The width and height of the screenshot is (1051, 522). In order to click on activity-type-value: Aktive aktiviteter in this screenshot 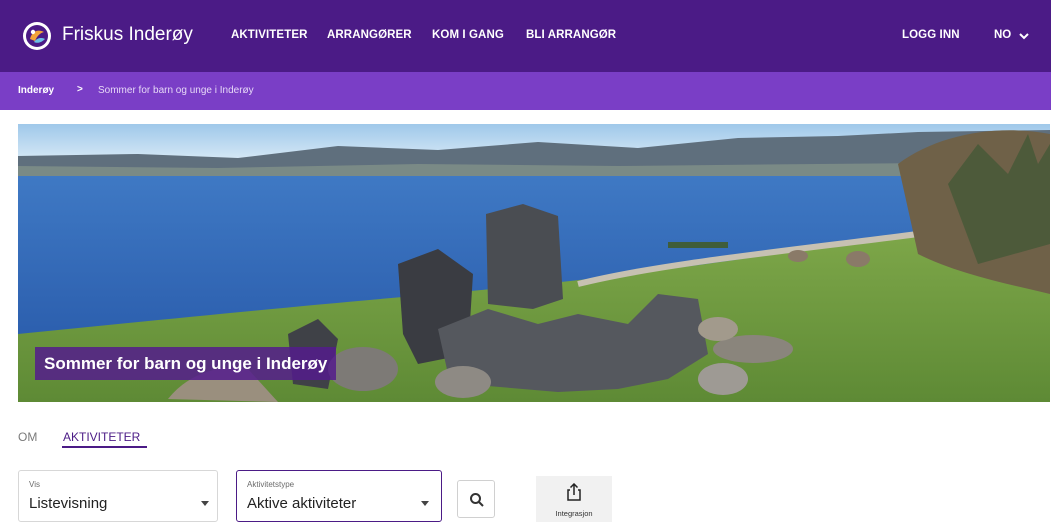, I will do `click(302, 503)`.